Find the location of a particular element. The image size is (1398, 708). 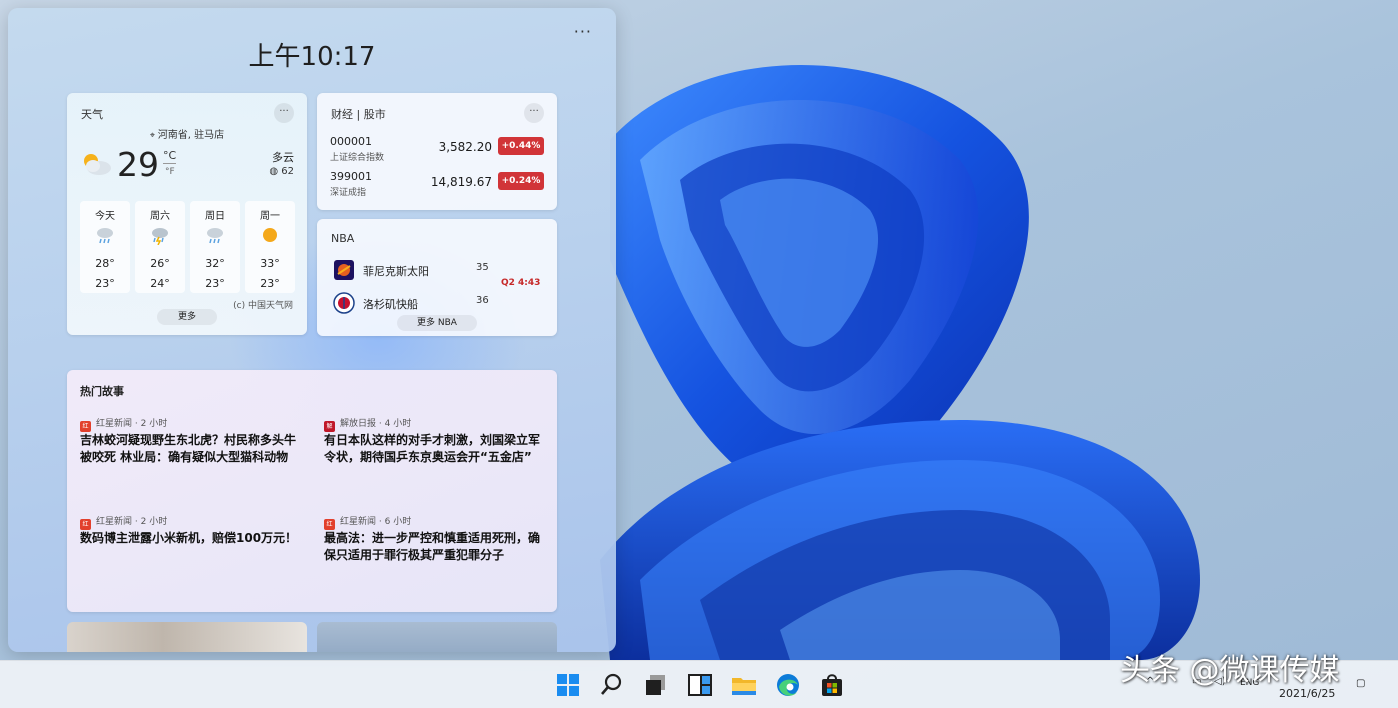

forecast-day-0: 今天 28° 23° is located at coordinates (105, 247).